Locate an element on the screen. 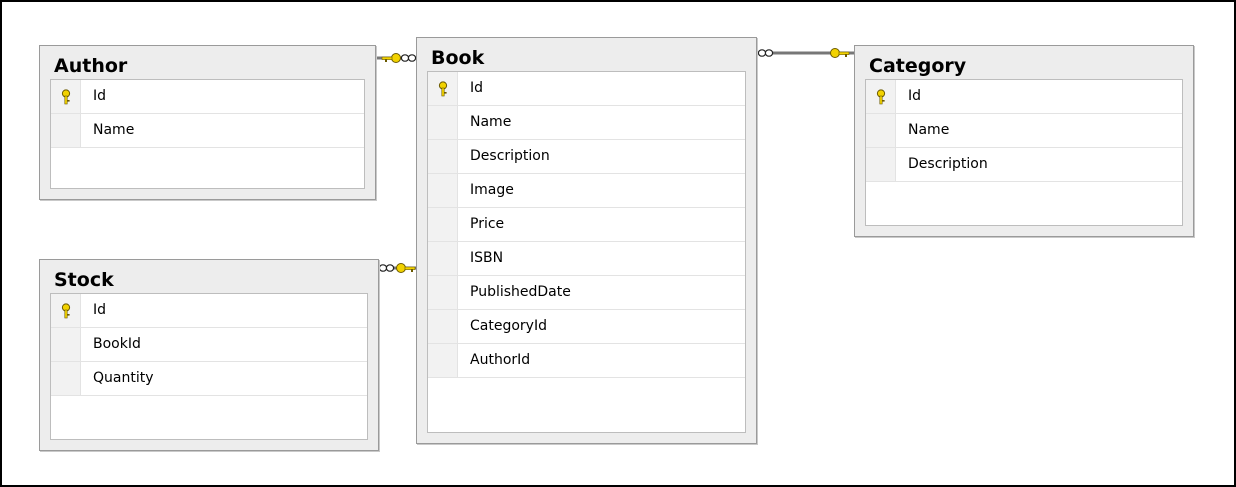 This screenshot has width=1236, height=487. relationship-stock-book is located at coordinates (396, 268).